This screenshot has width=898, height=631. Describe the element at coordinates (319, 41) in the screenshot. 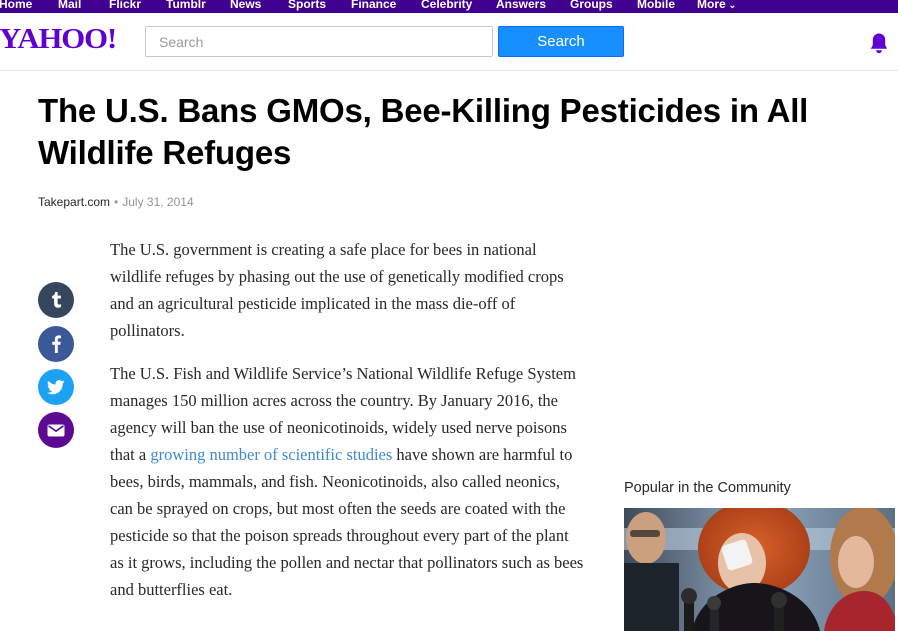

I see `search-input` at that location.